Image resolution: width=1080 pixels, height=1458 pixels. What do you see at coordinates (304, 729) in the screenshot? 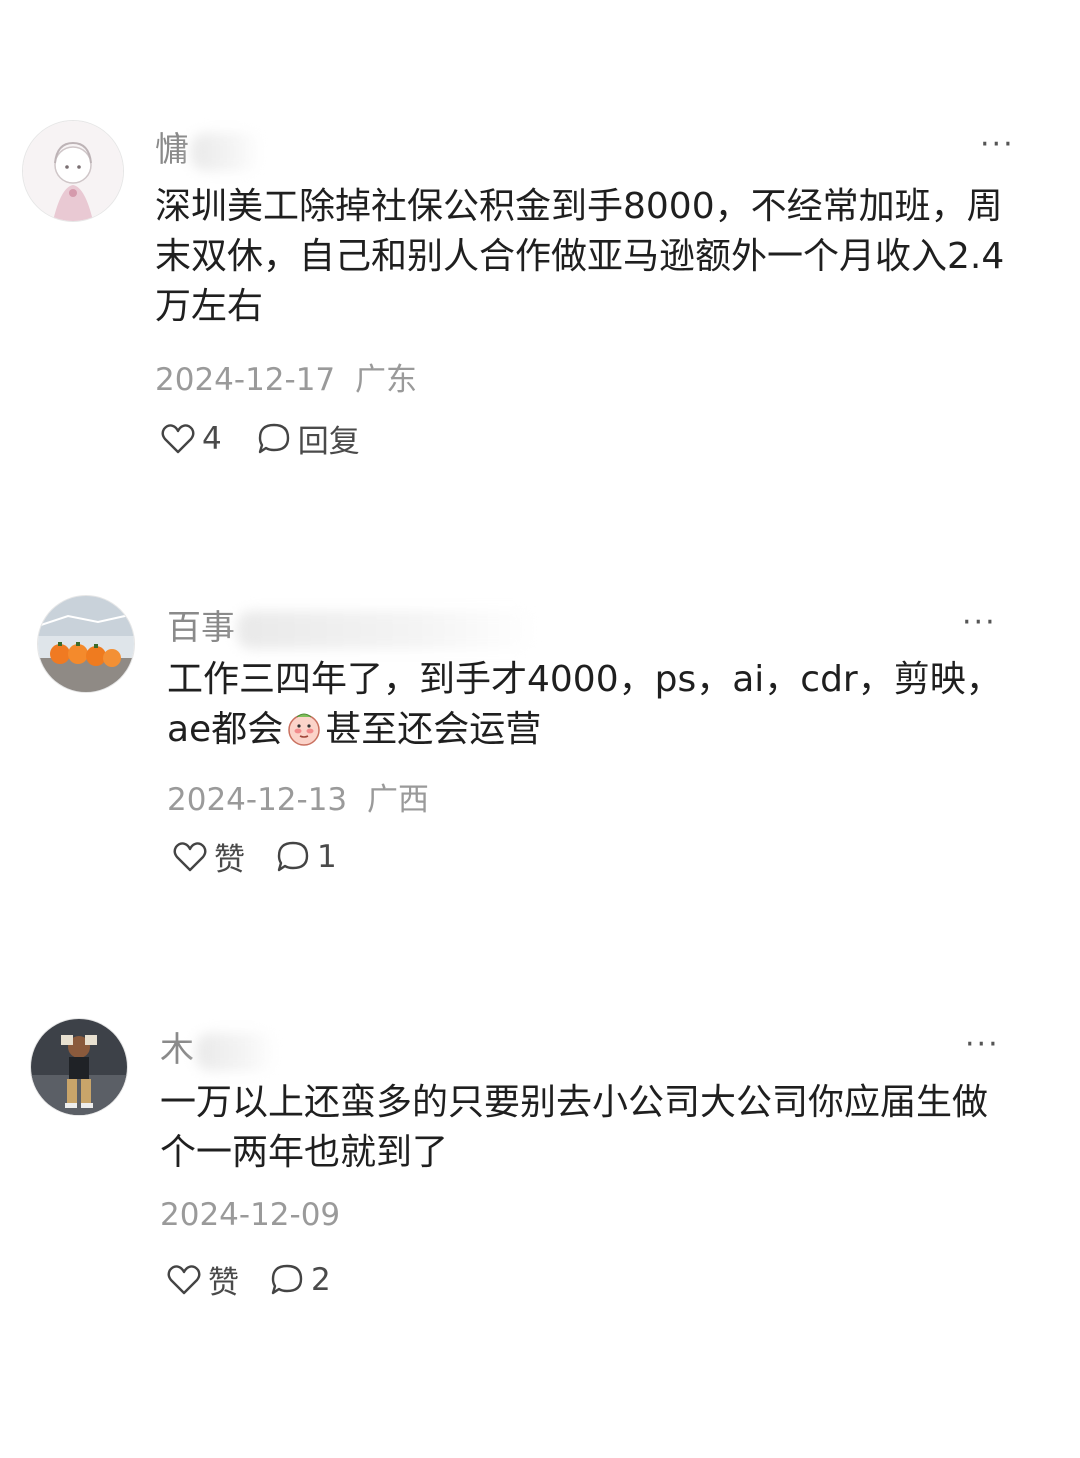
I see `embarrassed-face-emoji-icon` at bounding box center [304, 729].